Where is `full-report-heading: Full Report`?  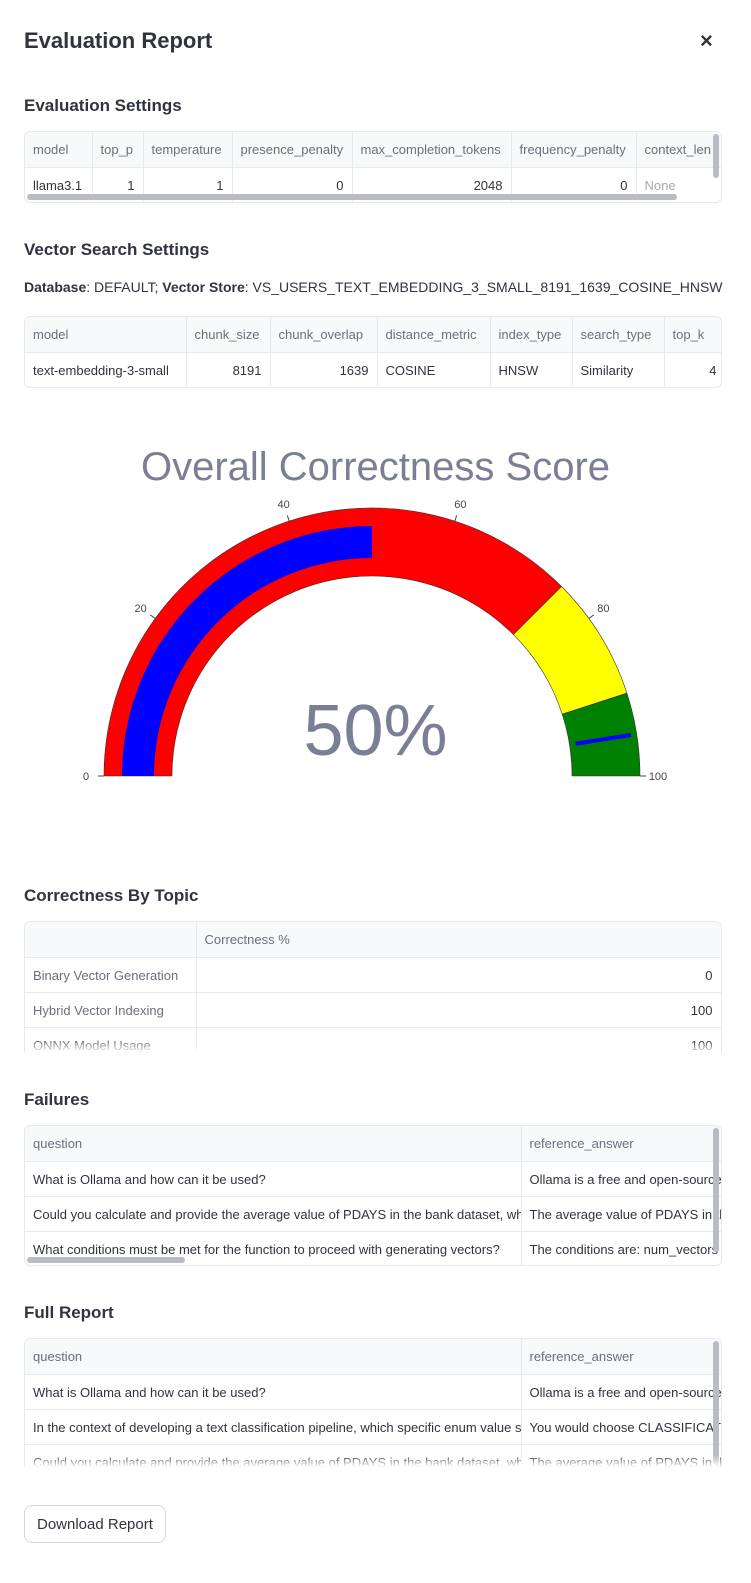 full-report-heading: Full Report is located at coordinates (69, 1312).